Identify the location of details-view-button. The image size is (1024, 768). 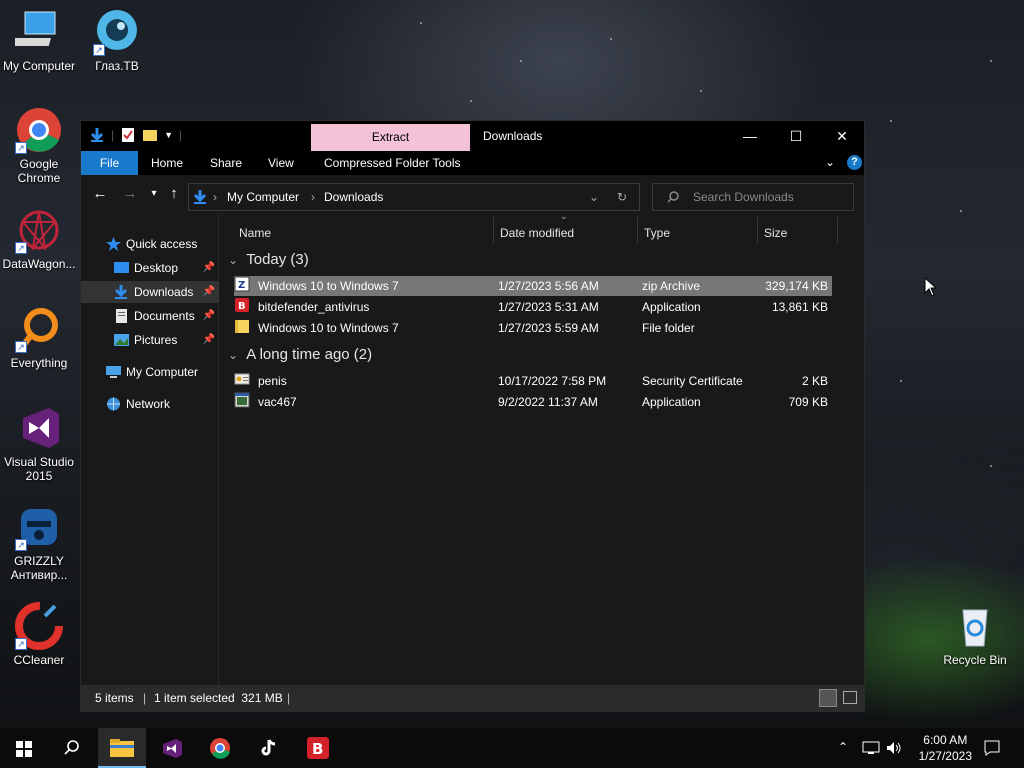
(828, 698).